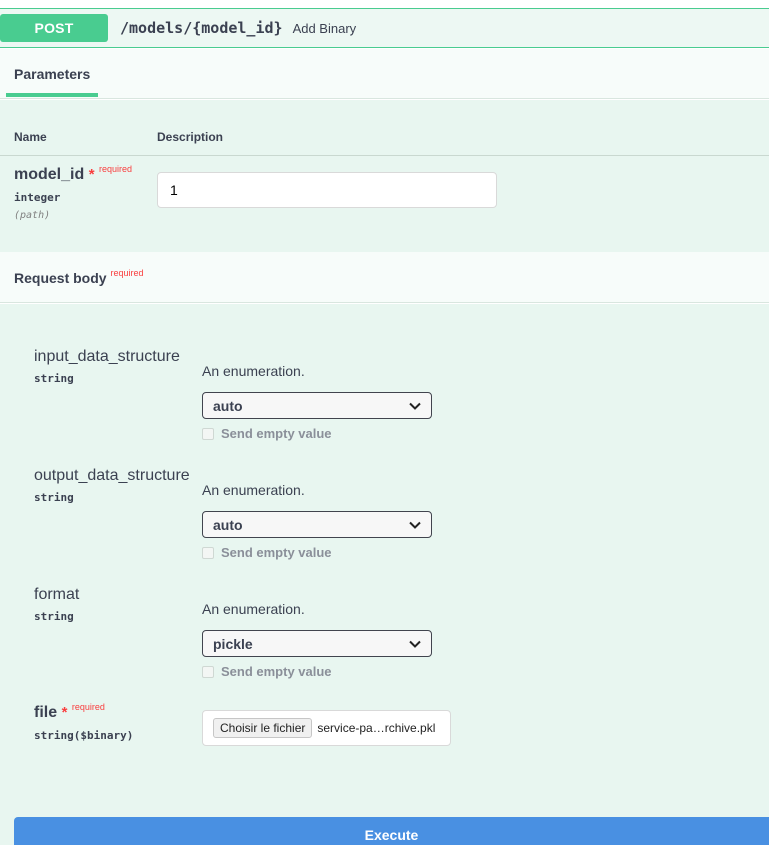 The image size is (769, 845). I want to click on request-body-header: Request body required, so click(384, 277).